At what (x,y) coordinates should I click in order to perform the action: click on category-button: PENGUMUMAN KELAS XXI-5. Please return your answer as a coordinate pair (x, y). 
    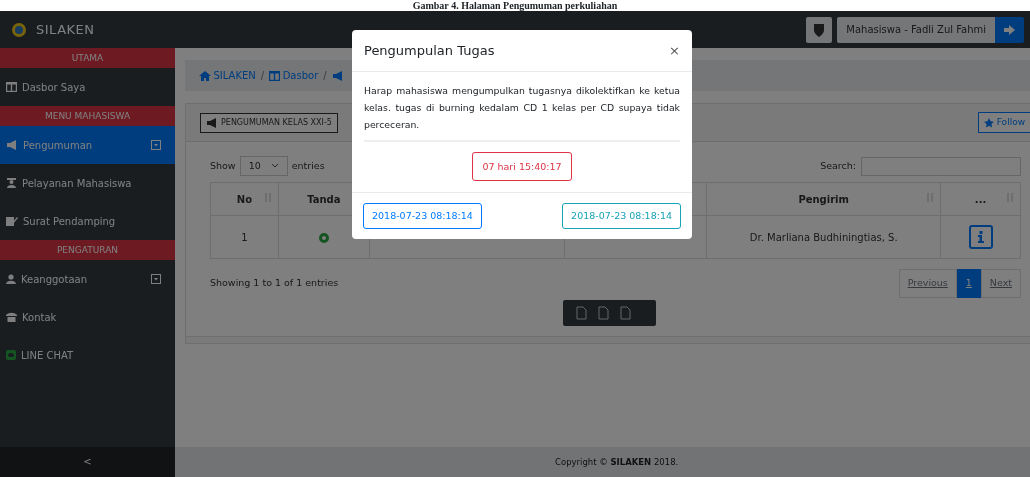
    Looking at the image, I should click on (269, 122).